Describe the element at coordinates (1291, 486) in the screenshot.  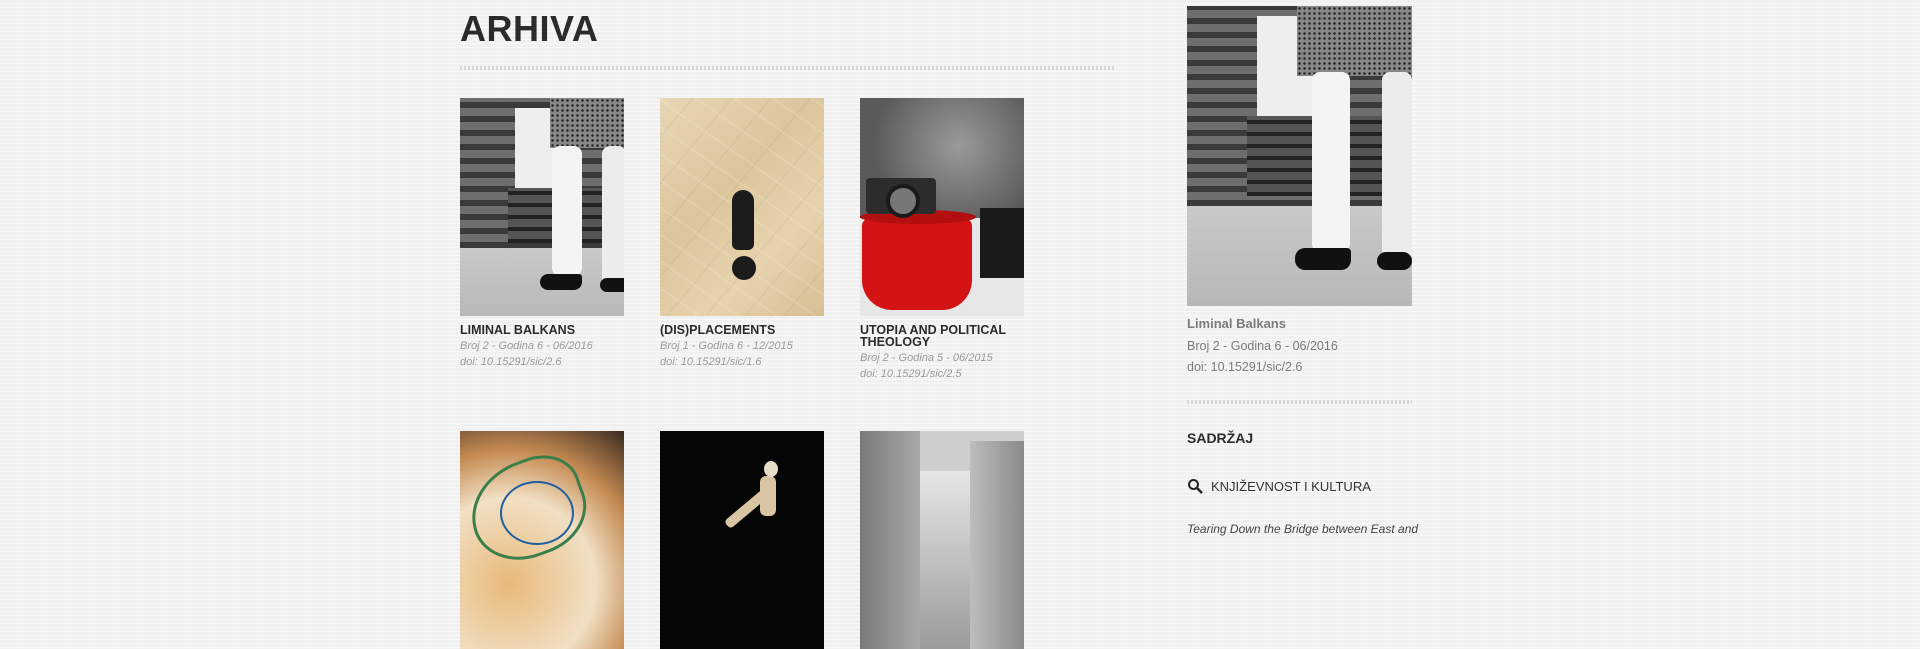
I see `category-label: KNJIŽEVNOST I KULTURA` at that location.